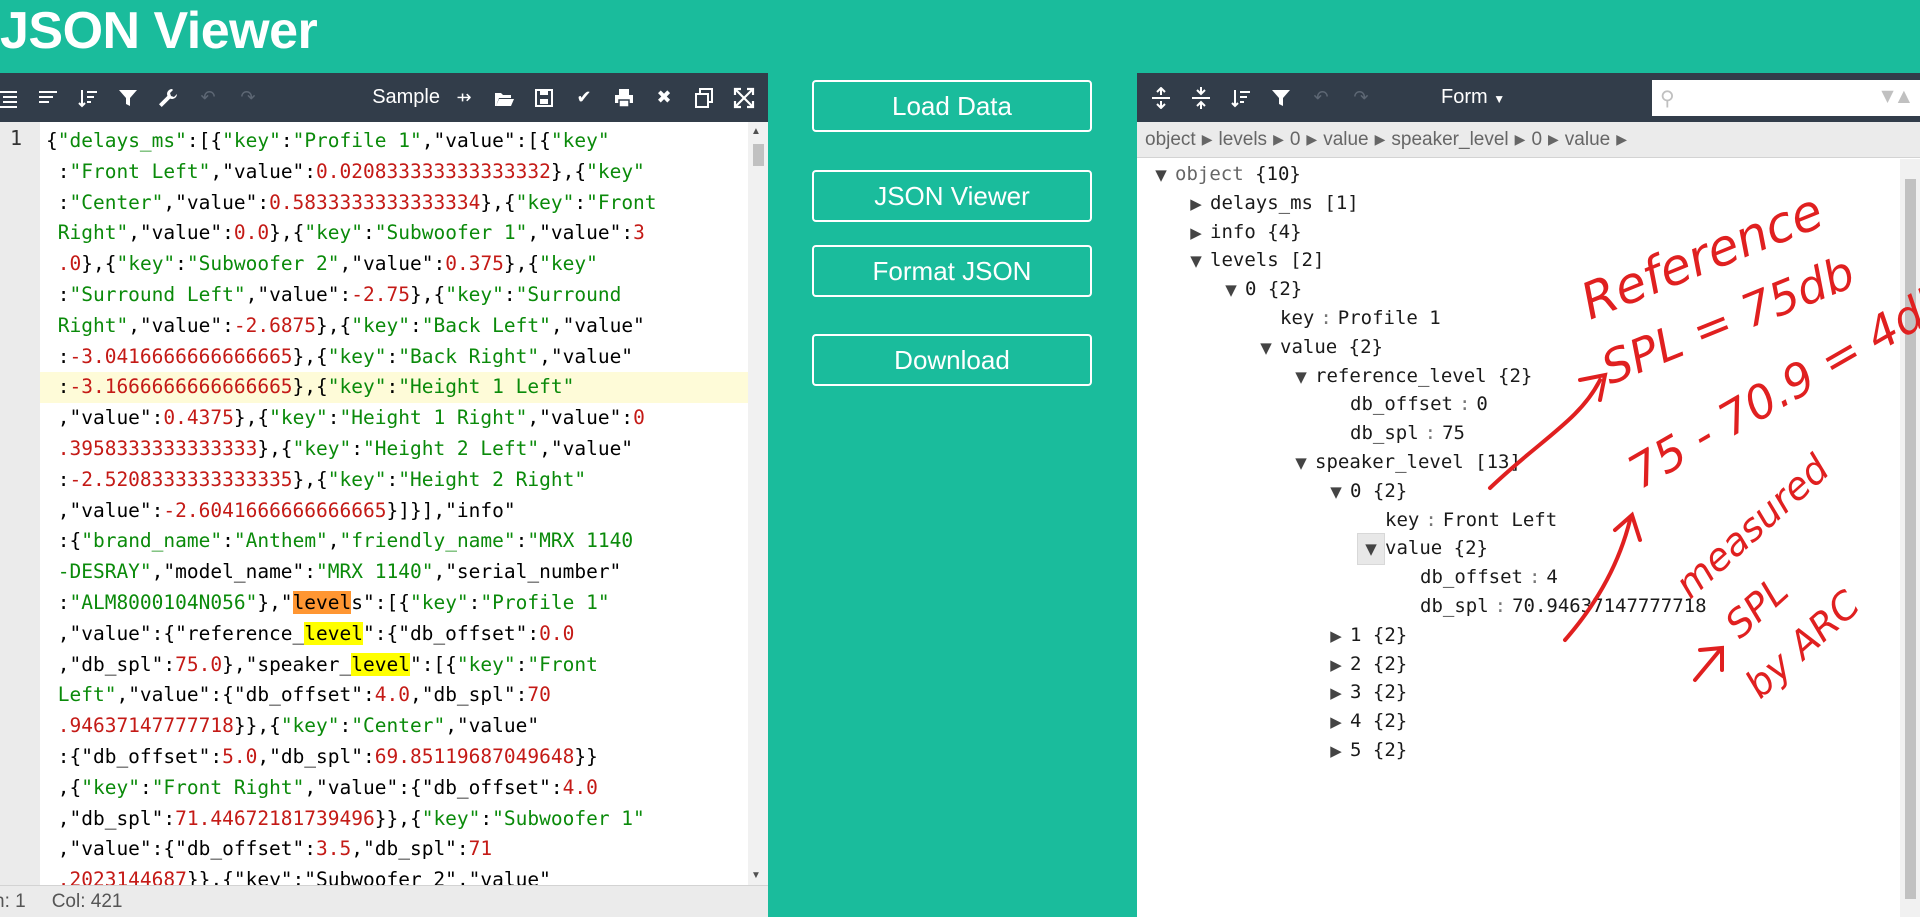  Describe the element at coordinates (1241, 232) in the screenshot. I see `tree-node: ▶ info {4}` at that location.